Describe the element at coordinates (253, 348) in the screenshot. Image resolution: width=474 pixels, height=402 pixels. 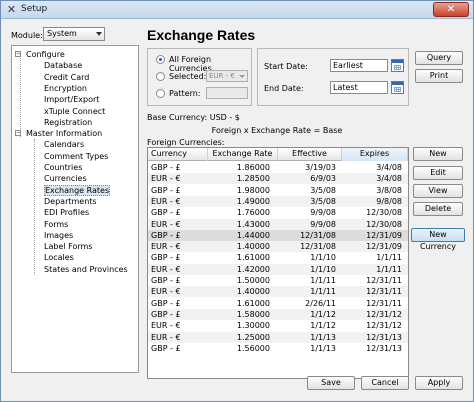
I see `cell-exchange-rate: 1.56000` at that location.